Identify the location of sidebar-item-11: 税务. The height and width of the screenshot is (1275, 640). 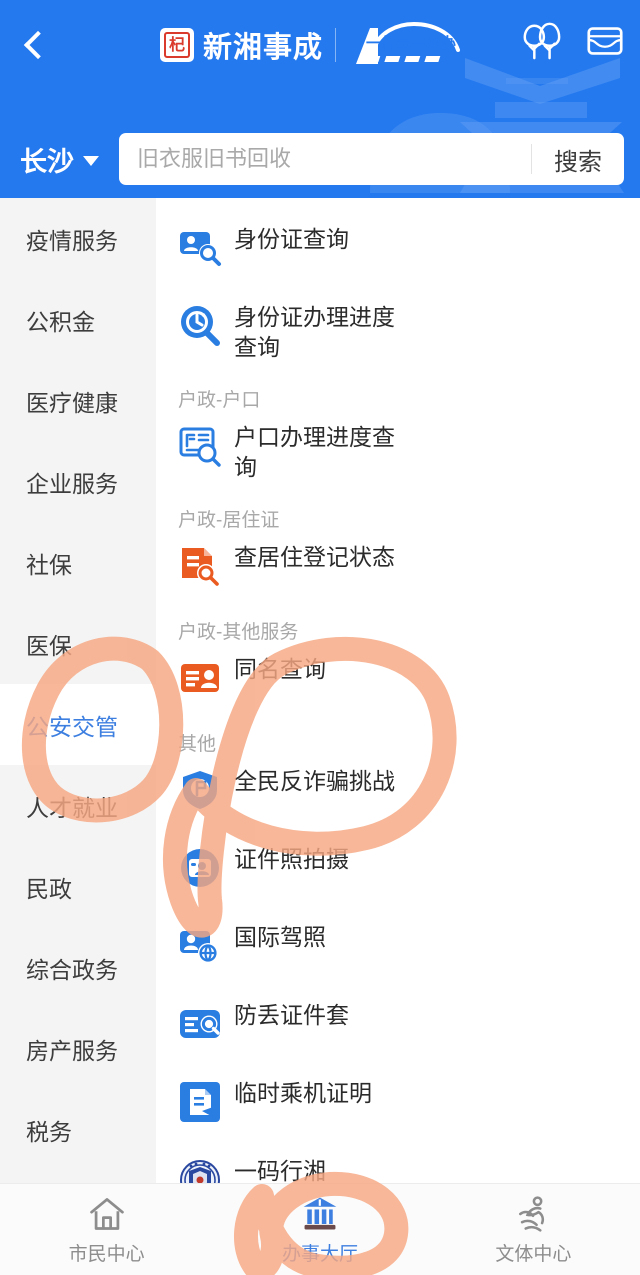
(78, 1129).